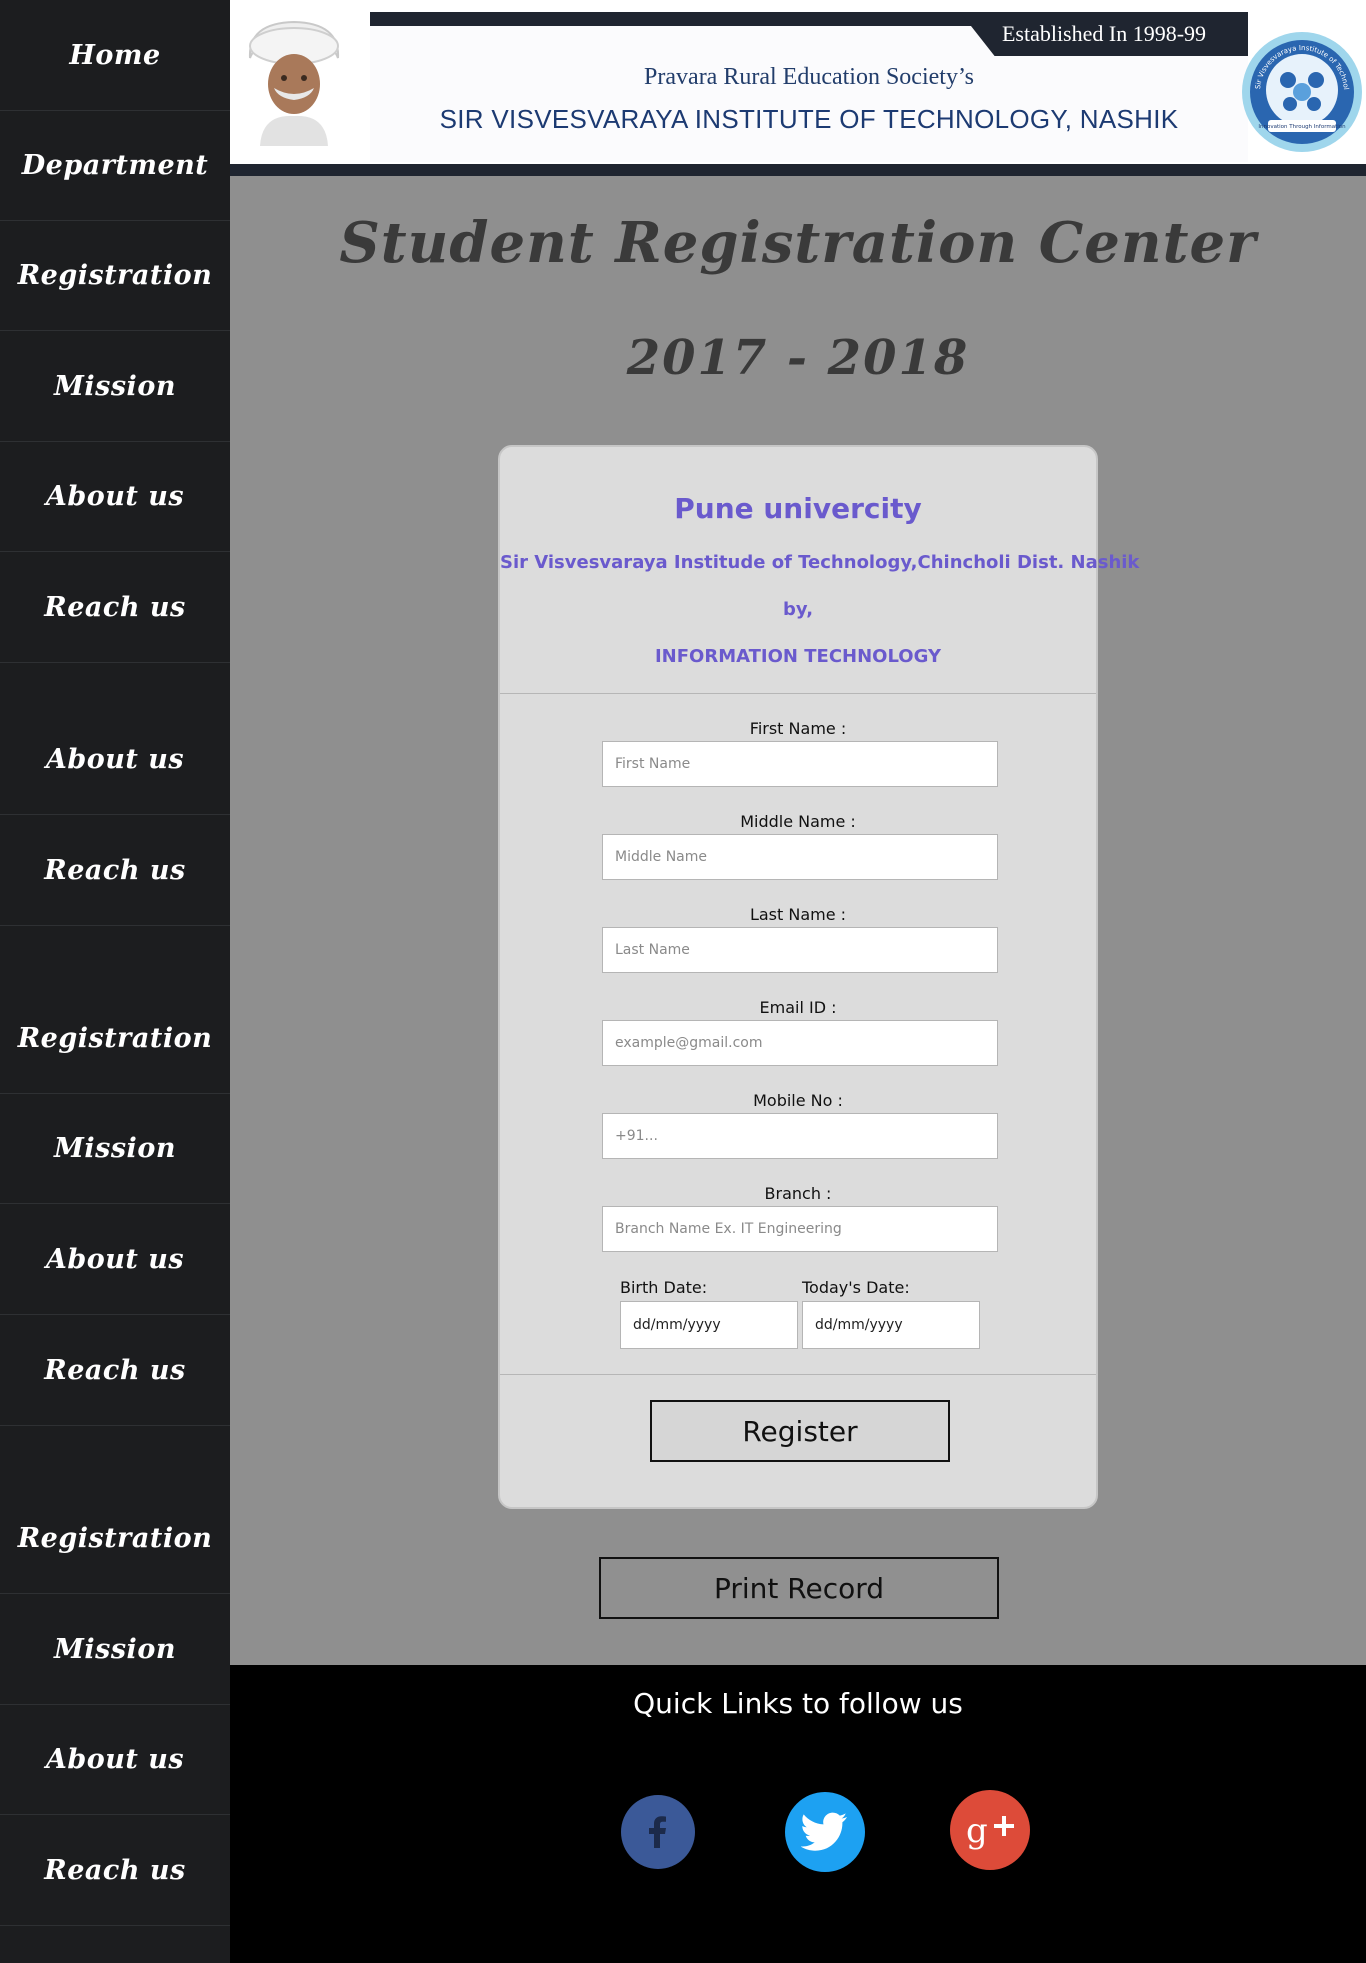 This screenshot has width=1366, height=1963. Describe the element at coordinates (891, 1325) in the screenshot. I see `today-date-input: dd/mm/yyyy` at that location.